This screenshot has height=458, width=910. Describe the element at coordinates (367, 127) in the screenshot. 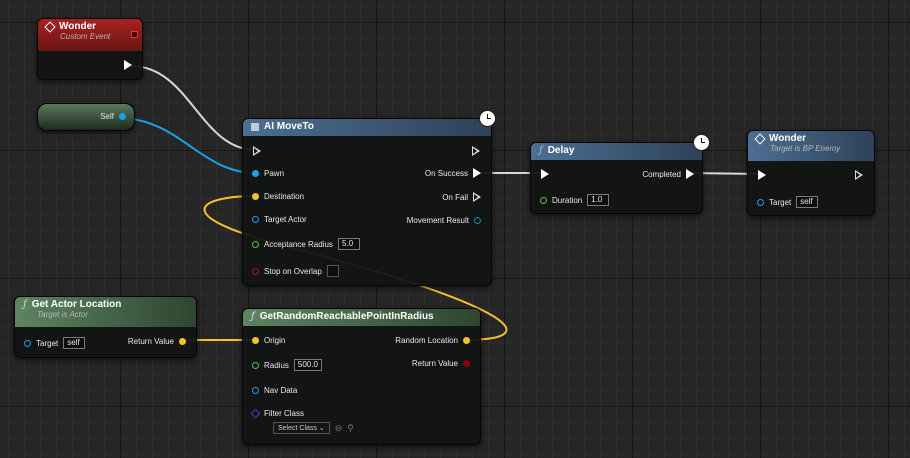

I see `node-header: AI MoveTo` at that location.